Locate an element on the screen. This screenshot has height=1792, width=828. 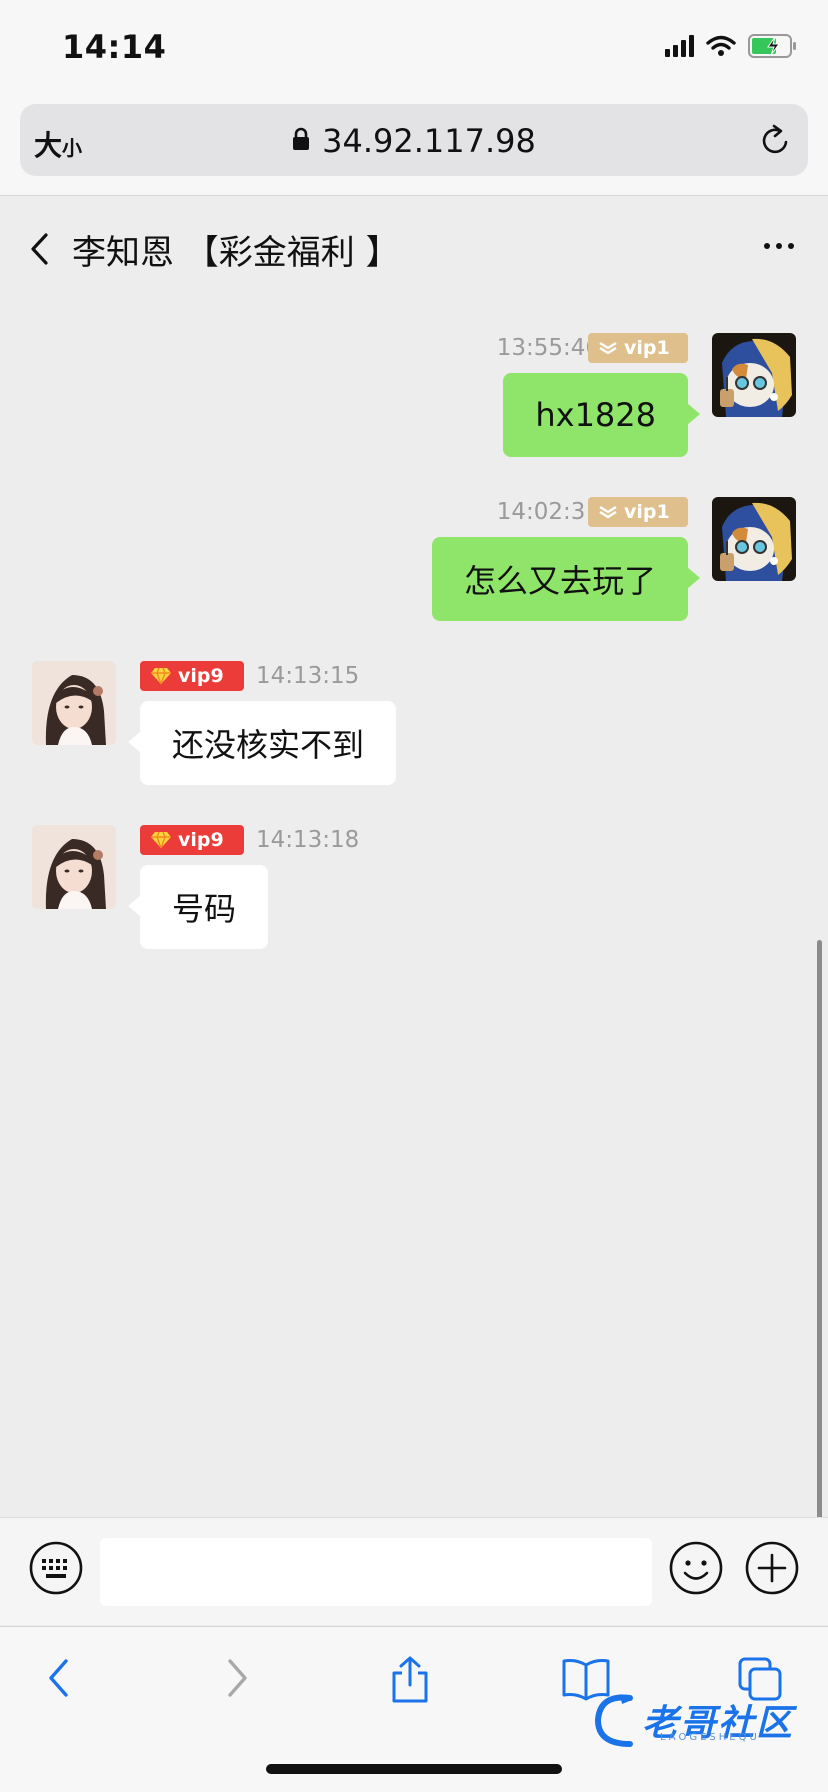
message-time: 14:13:15 is located at coordinates (308, 676).